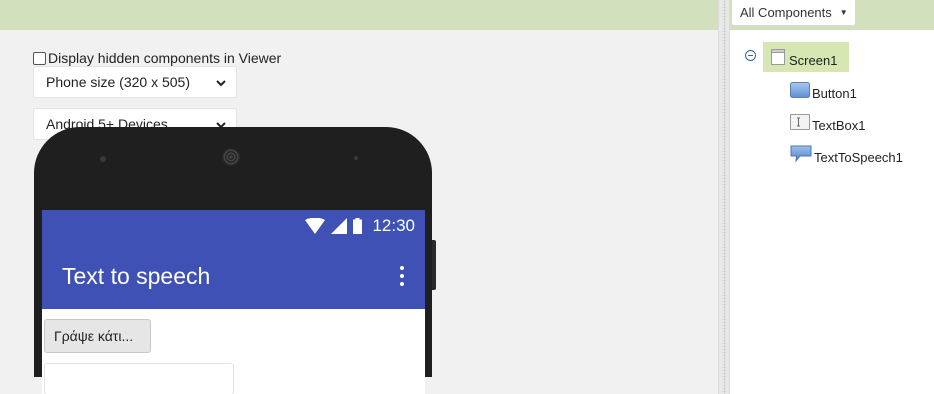  Describe the element at coordinates (800, 89) in the screenshot. I see `button-icon` at that location.